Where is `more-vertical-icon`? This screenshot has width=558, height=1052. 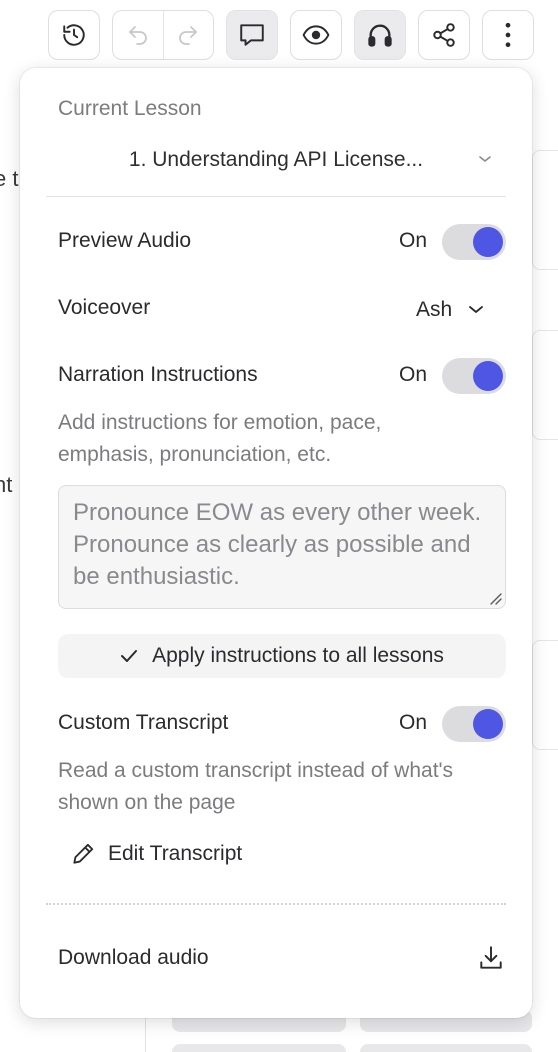
more-vertical-icon is located at coordinates (508, 35).